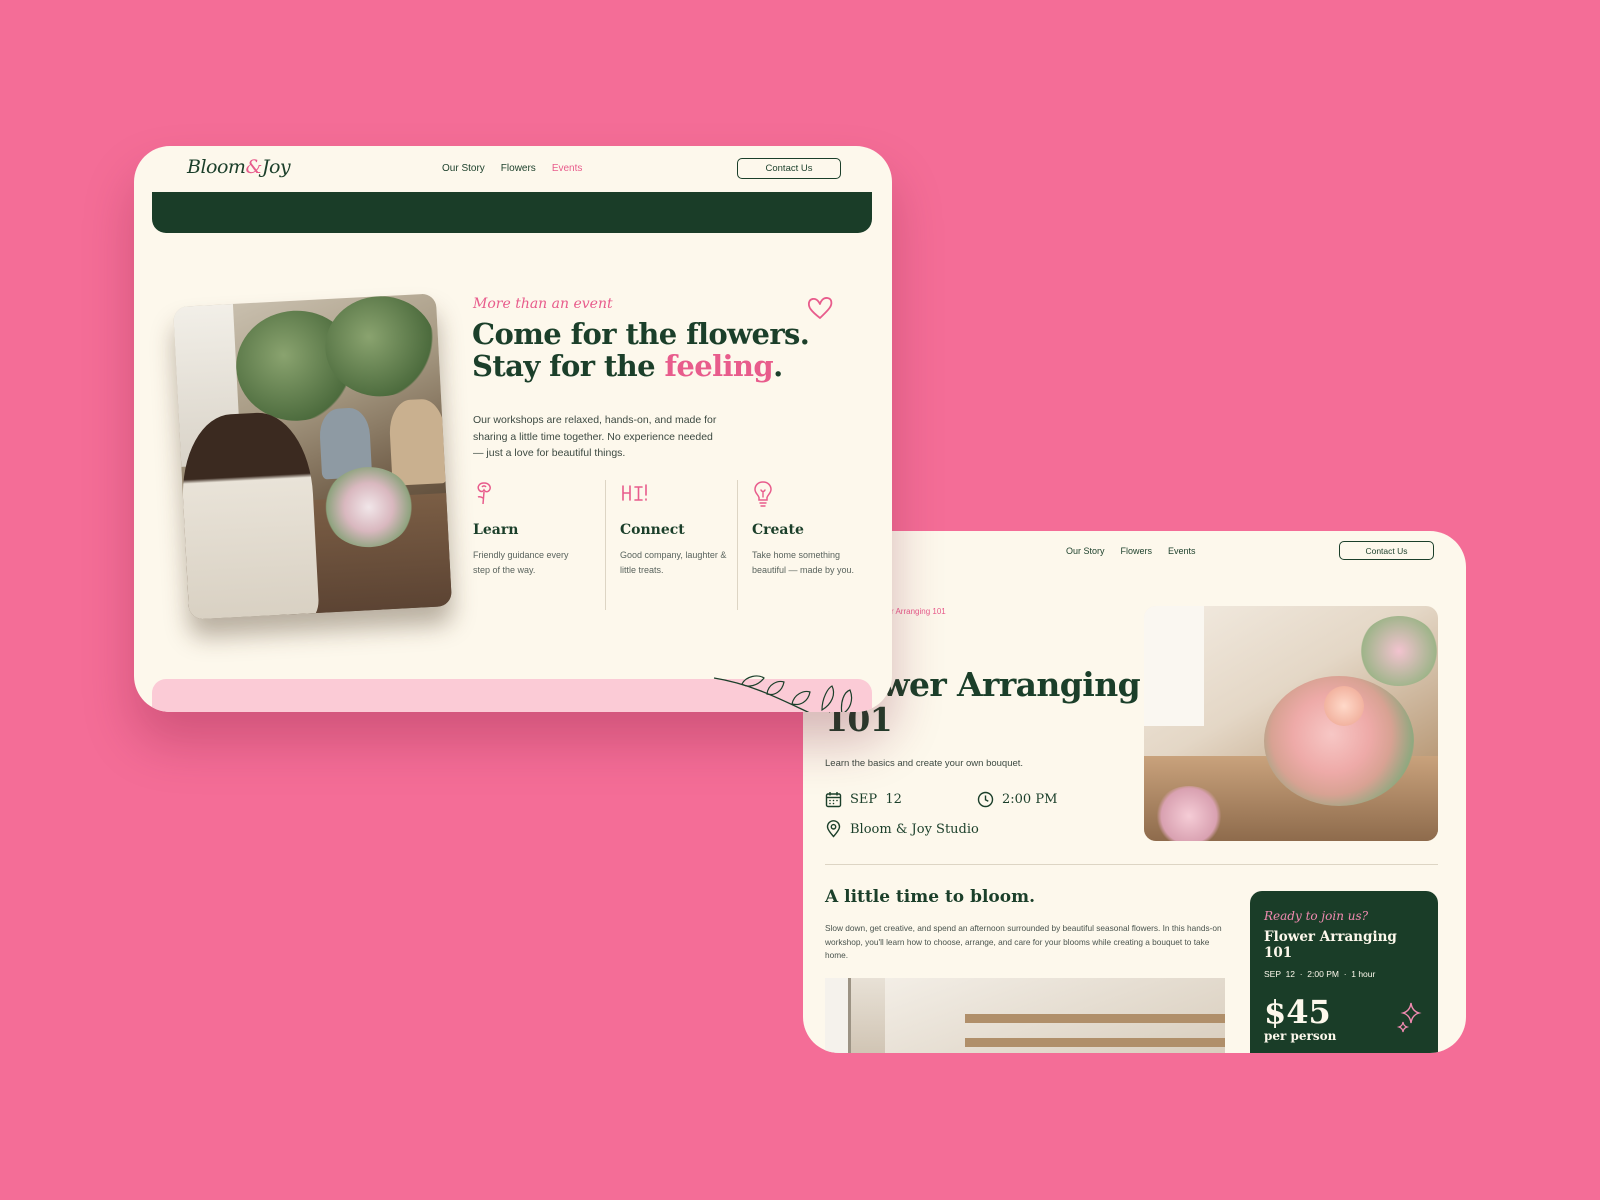 This screenshot has width=1600, height=1200. Describe the element at coordinates (833, 800) in the screenshot. I see `calendar-icon` at that location.